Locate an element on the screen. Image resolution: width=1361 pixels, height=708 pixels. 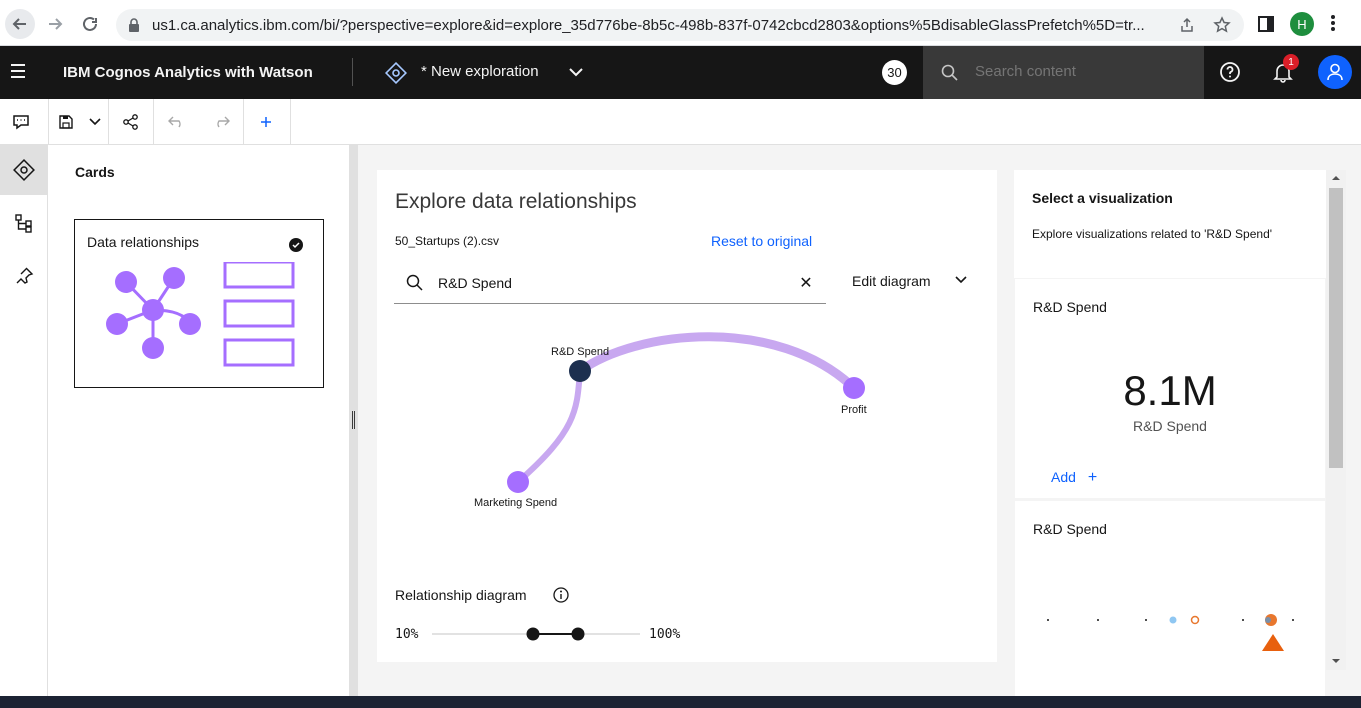
slider-max-label: 100% is located at coordinates (665, 634).